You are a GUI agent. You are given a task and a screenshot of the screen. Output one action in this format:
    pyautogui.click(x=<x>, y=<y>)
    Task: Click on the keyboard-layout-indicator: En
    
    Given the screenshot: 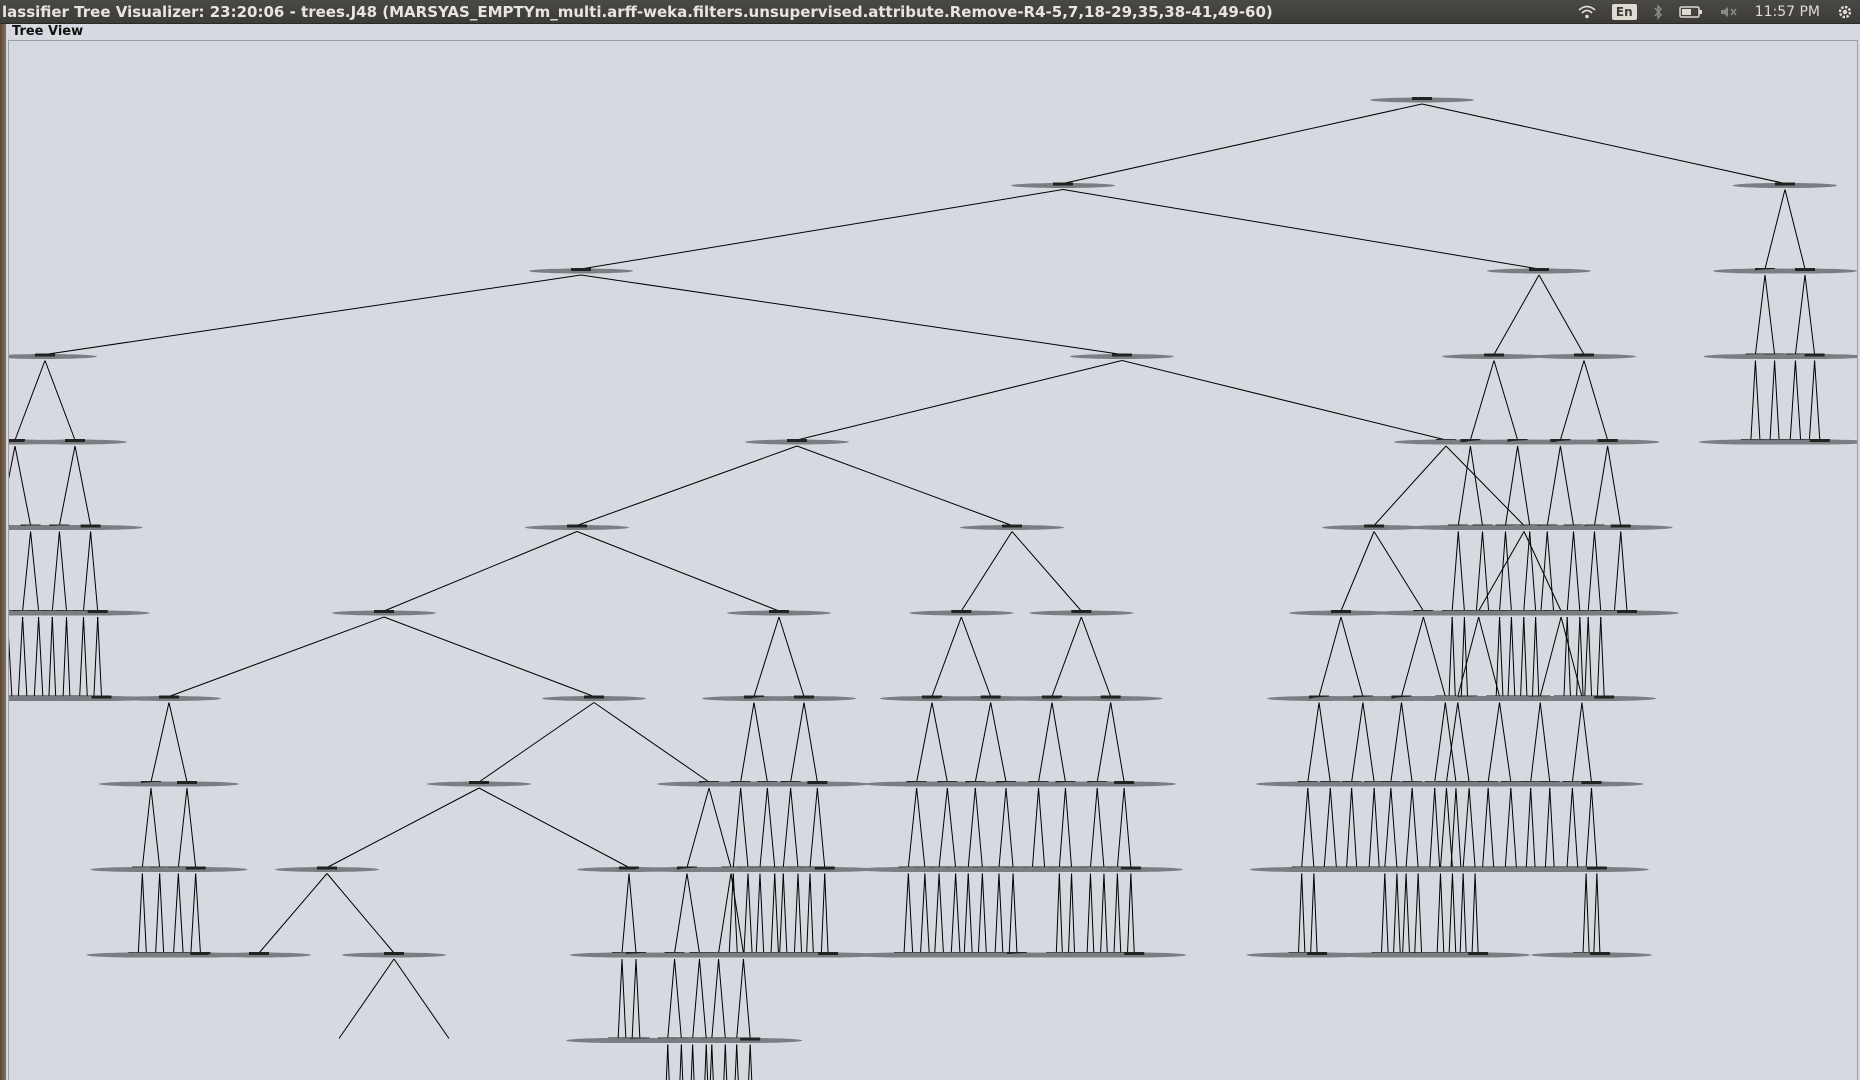 What is the action you would take?
    pyautogui.click(x=1624, y=12)
    